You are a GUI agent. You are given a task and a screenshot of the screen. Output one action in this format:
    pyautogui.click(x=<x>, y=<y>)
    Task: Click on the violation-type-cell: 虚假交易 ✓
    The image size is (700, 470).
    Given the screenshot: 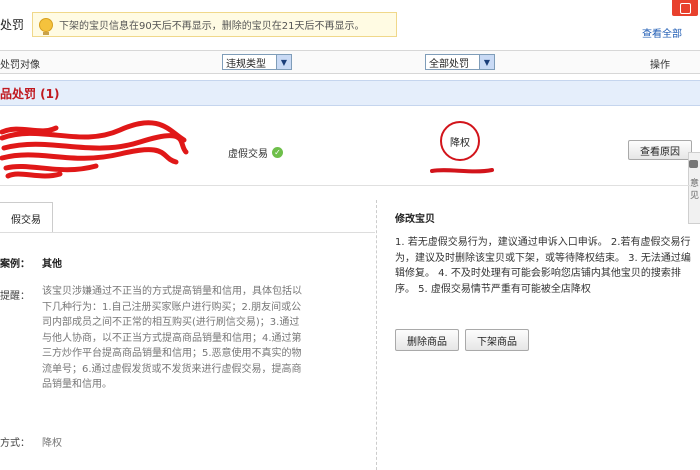 What is the action you would take?
    pyautogui.click(x=255, y=152)
    